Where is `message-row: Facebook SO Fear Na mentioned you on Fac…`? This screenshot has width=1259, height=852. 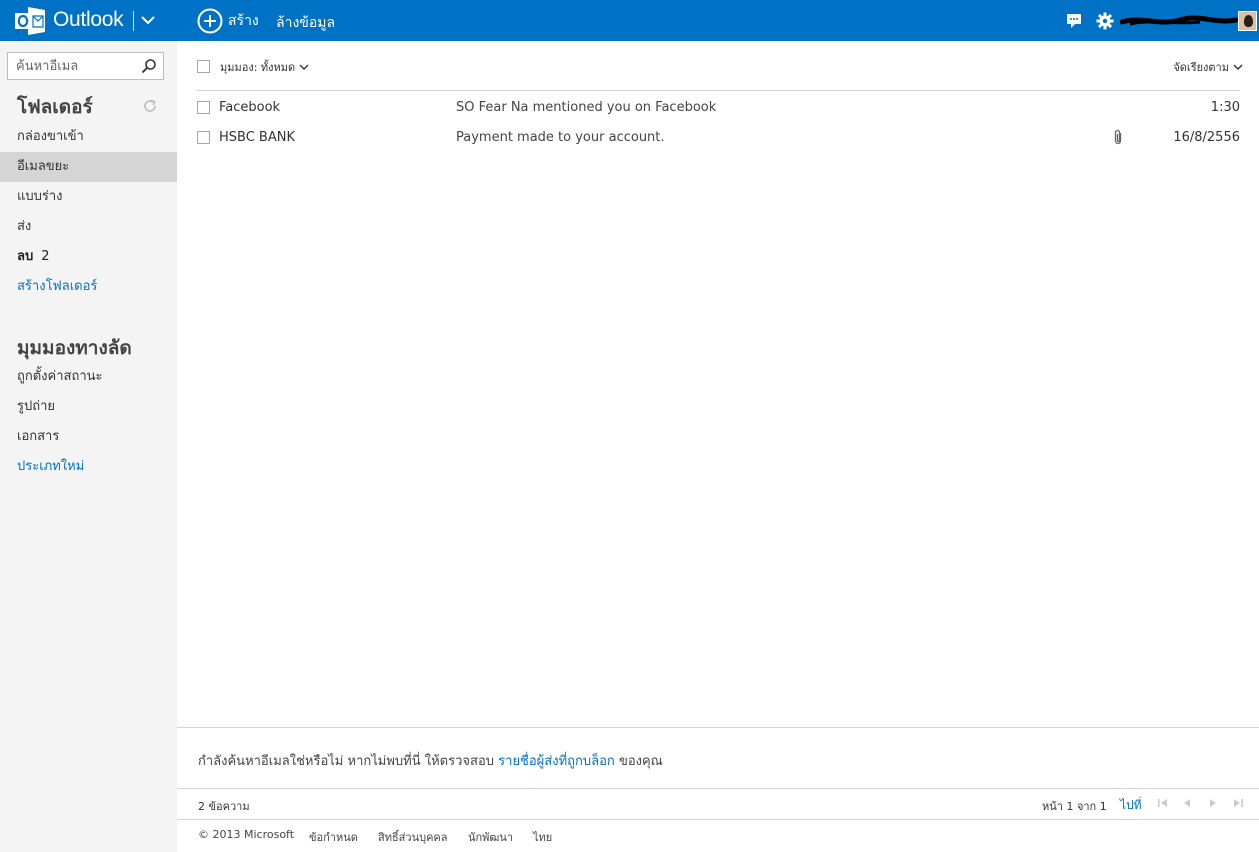
message-row: Facebook SO Fear Na mentioned you on Fac… is located at coordinates (718, 107).